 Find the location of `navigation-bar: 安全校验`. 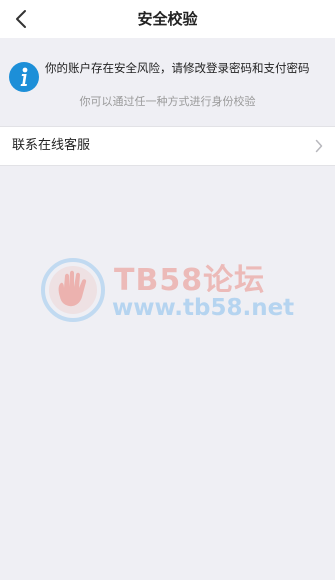

navigation-bar: 安全校验 is located at coordinates (167, 19).